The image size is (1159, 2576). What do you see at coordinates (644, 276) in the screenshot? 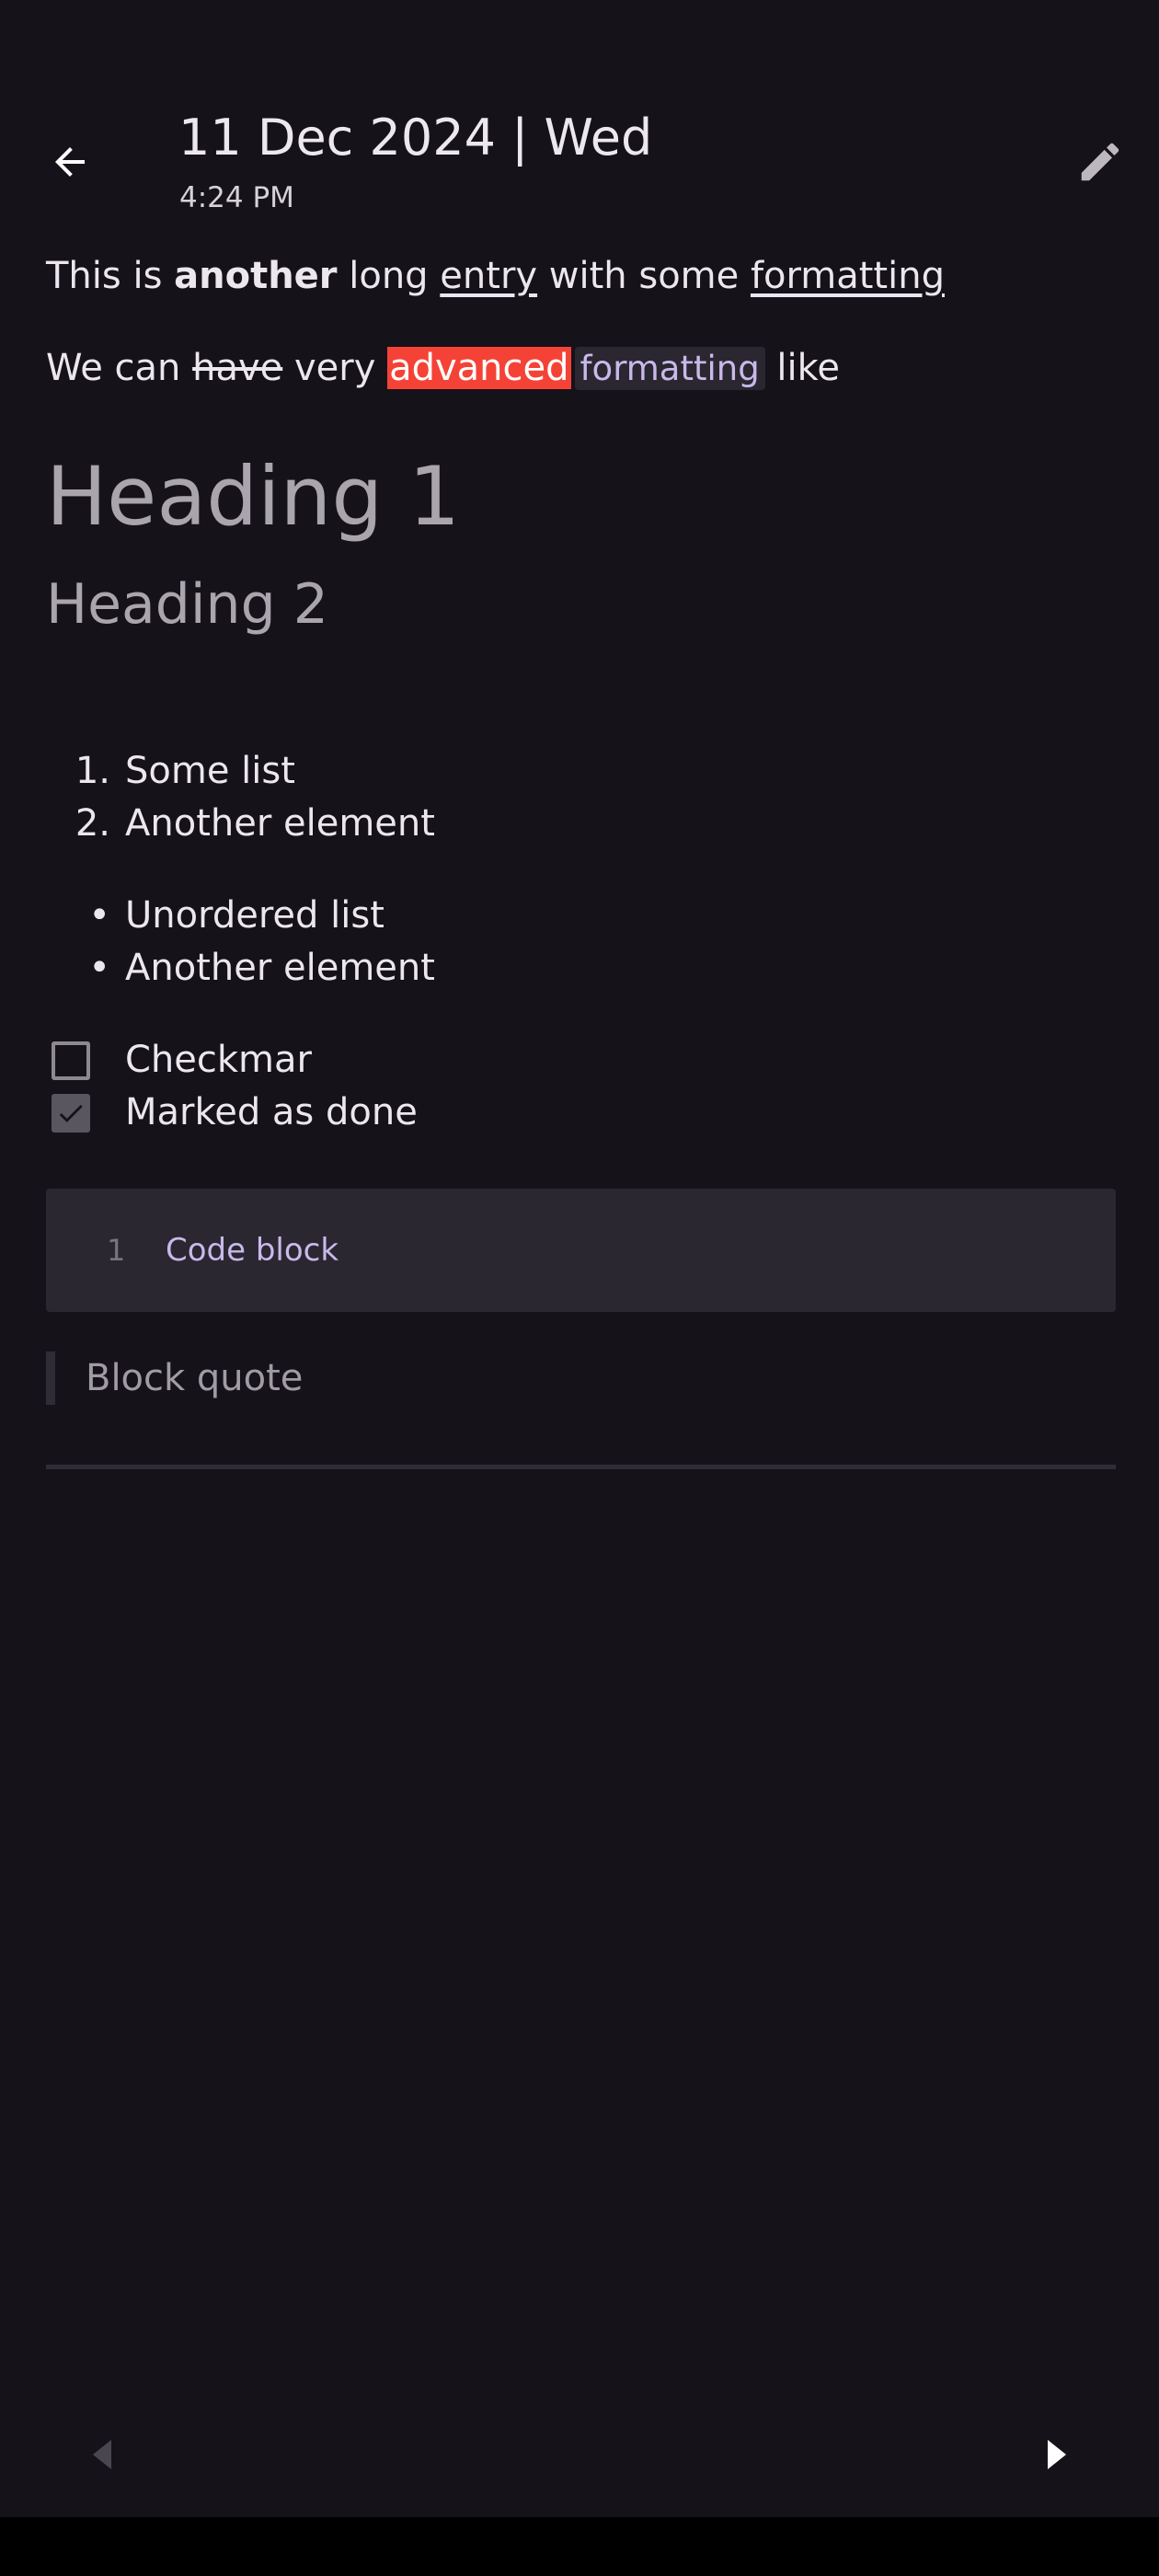
I see `text-run: with some` at bounding box center [644, 276].